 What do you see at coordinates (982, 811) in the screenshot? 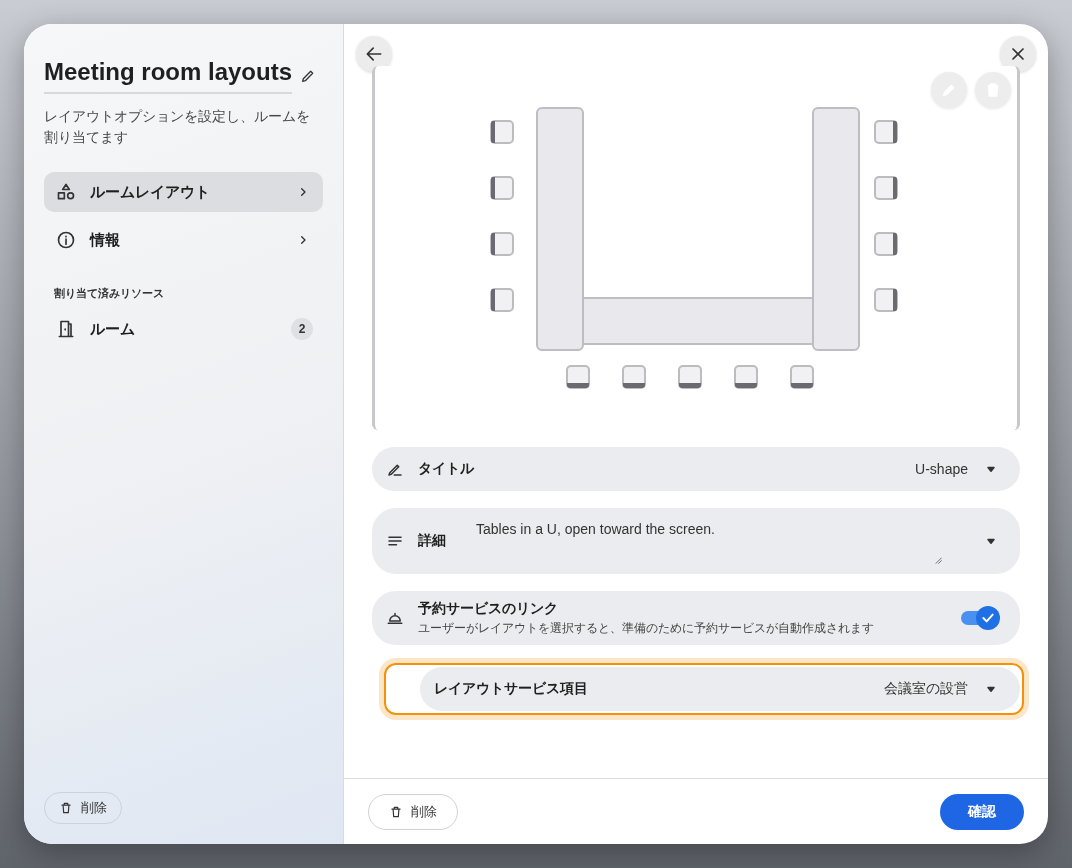
I see `confirm-button: 確認` at bounding box center [982, 811].